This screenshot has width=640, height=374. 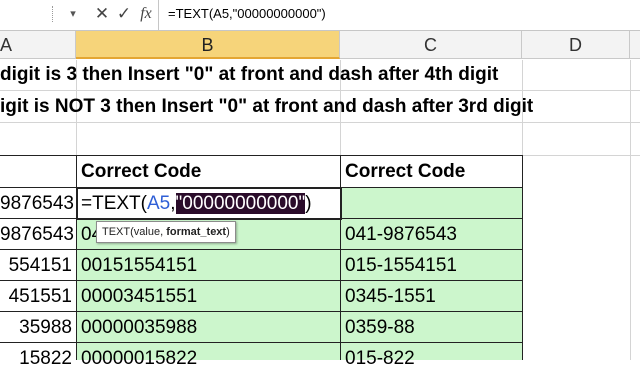 What do you see at coordinates (38, 265) in the screenshot?
I see `table-cell-a: 554151` at bounding box center [38, 265].